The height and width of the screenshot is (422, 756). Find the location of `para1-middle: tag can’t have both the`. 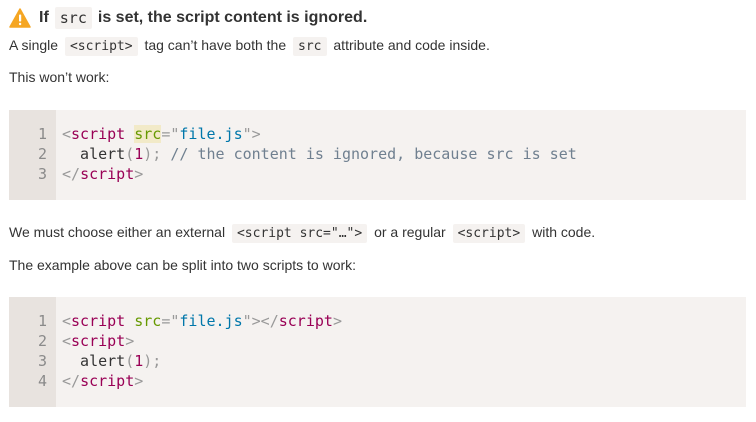

para1-middle: tag can’t have both the is located at coordinates (215, 45).